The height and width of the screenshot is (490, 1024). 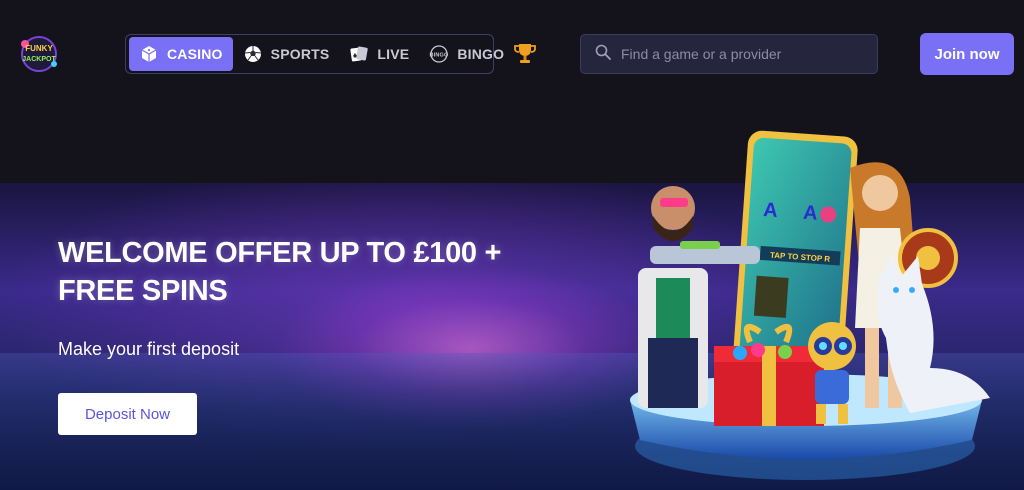 I want to click on bingo-ball-icon: BINGO, so click(x=439, y=54).